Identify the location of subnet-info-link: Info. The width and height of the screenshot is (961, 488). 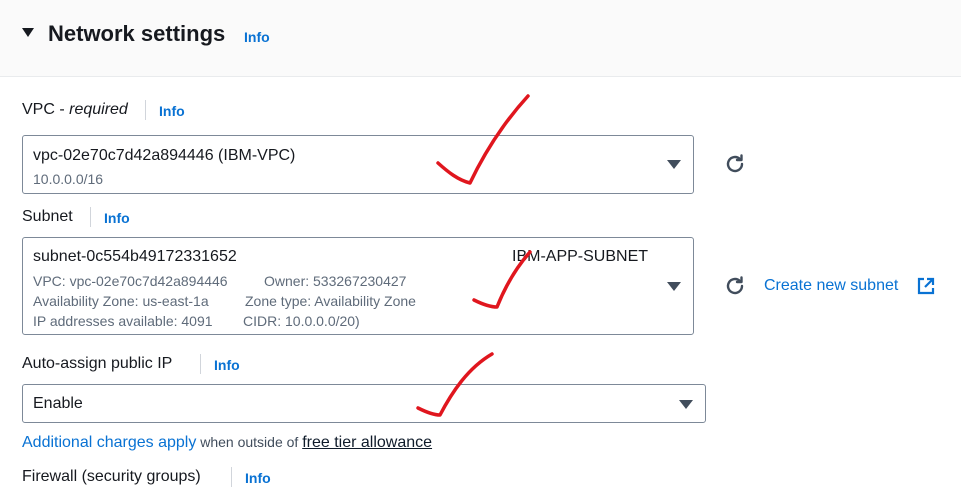
(117, 218).